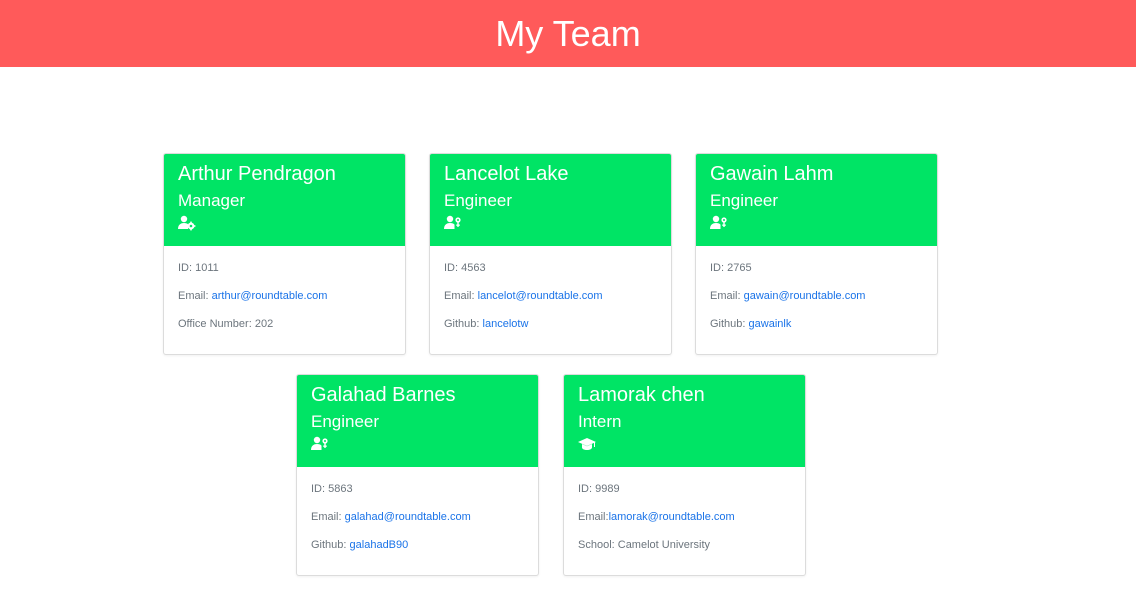 Image resolution: width=1136 pixels, height=597 pixels. Describe the element at coordinates (270, 296) in the screenshot. I see `email-link: arthur@roundtable.com` at that location.